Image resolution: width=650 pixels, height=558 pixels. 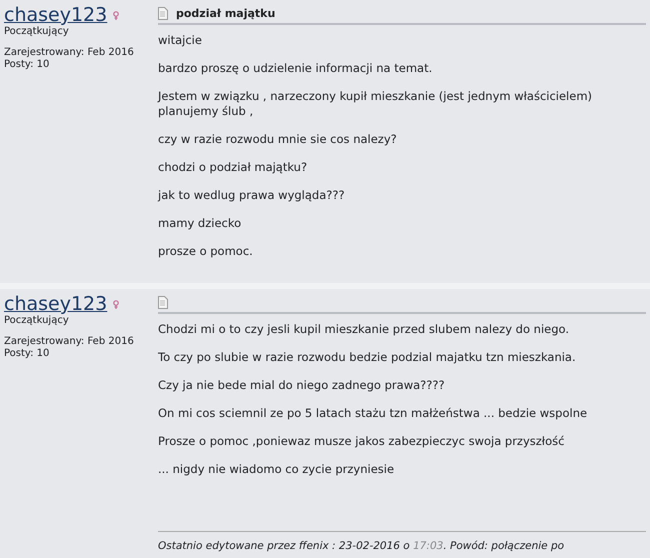 What do you see at coordinates (362, 441) in the screenshot?
I see `post-text: Prosze o pomoc ,poniewaz musze jakos zabezpieczyc swoja przyszłość` at bounding box center [362, 441].